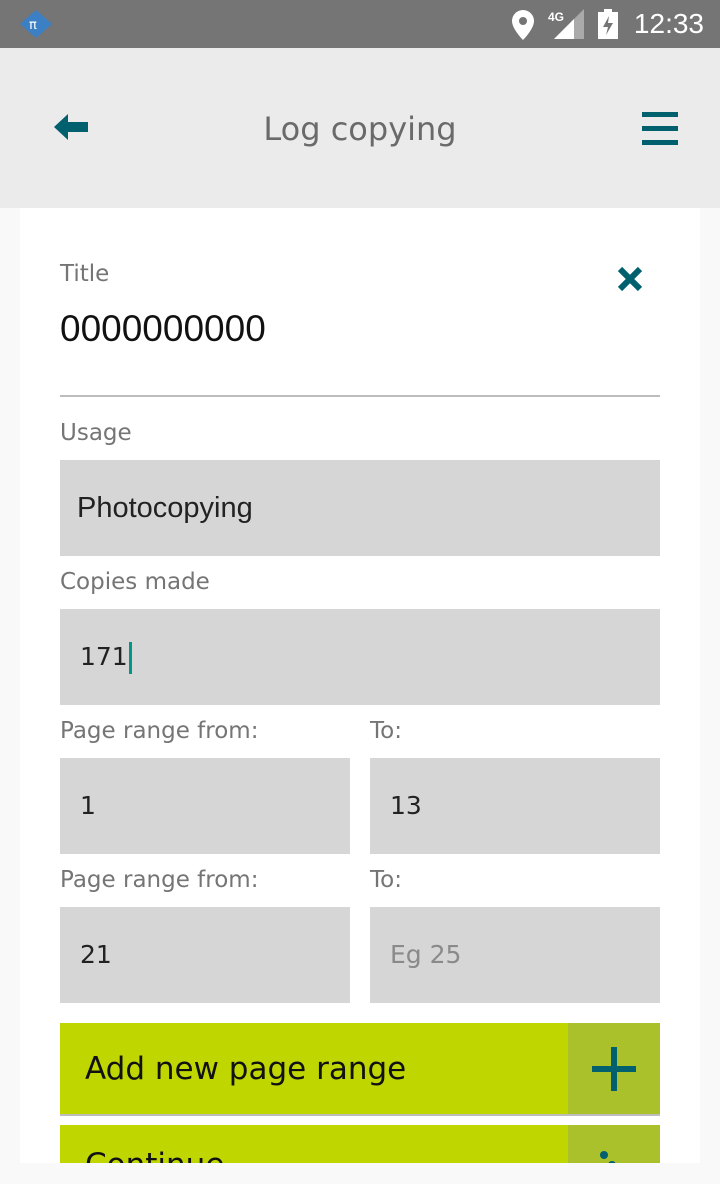  I want to click on svg-text: 4G, so click(556, 17).